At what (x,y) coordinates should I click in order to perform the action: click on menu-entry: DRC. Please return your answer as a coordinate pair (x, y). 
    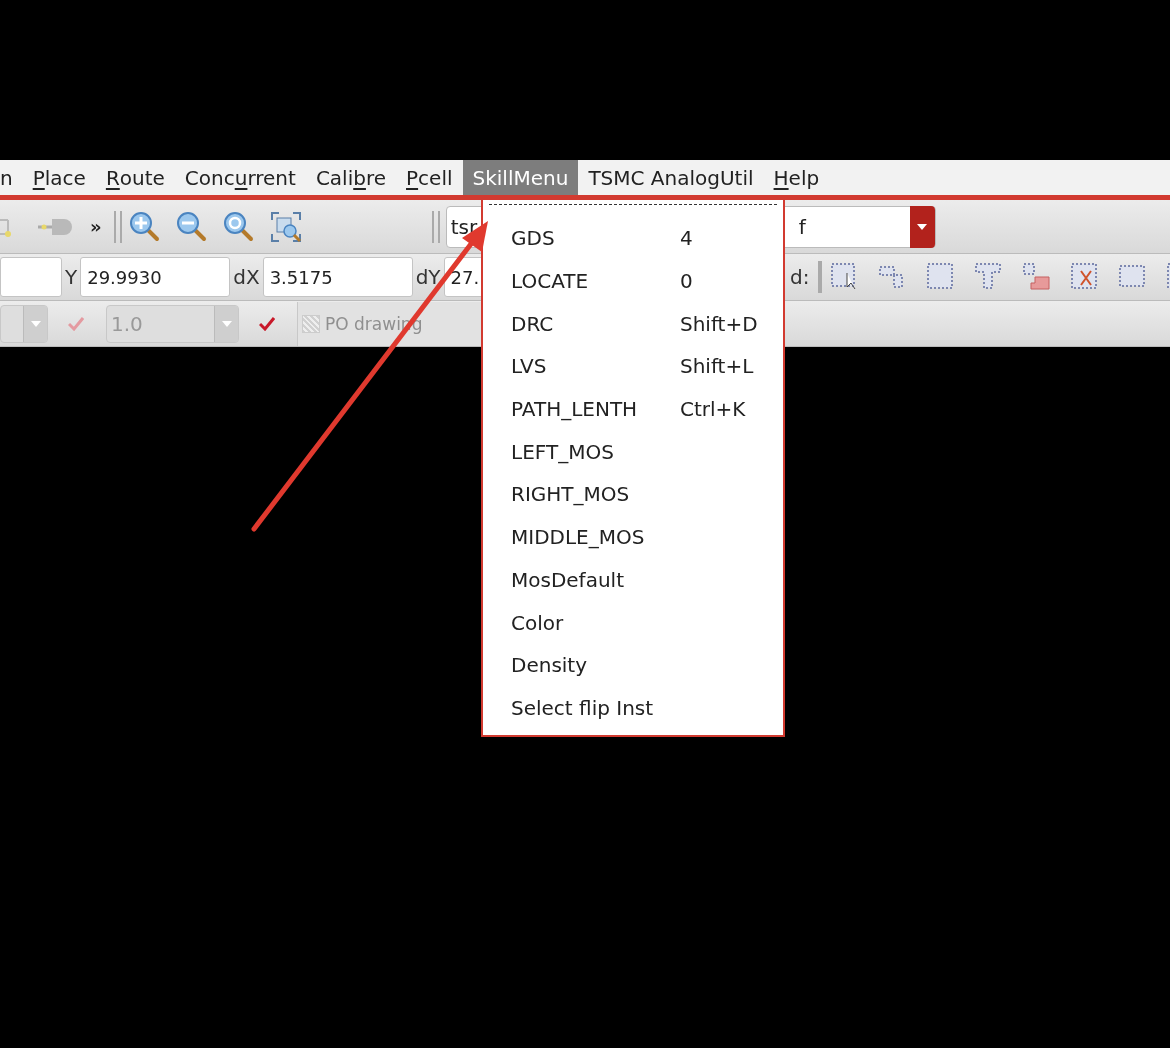
    Looking at the image, I should click on (595, 323).